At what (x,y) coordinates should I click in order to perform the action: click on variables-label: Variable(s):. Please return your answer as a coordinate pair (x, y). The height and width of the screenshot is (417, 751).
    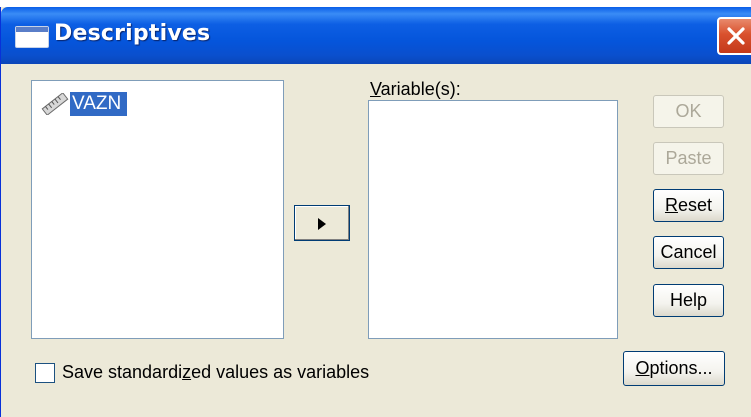
    Looking at the image, I should click on (415, 89).